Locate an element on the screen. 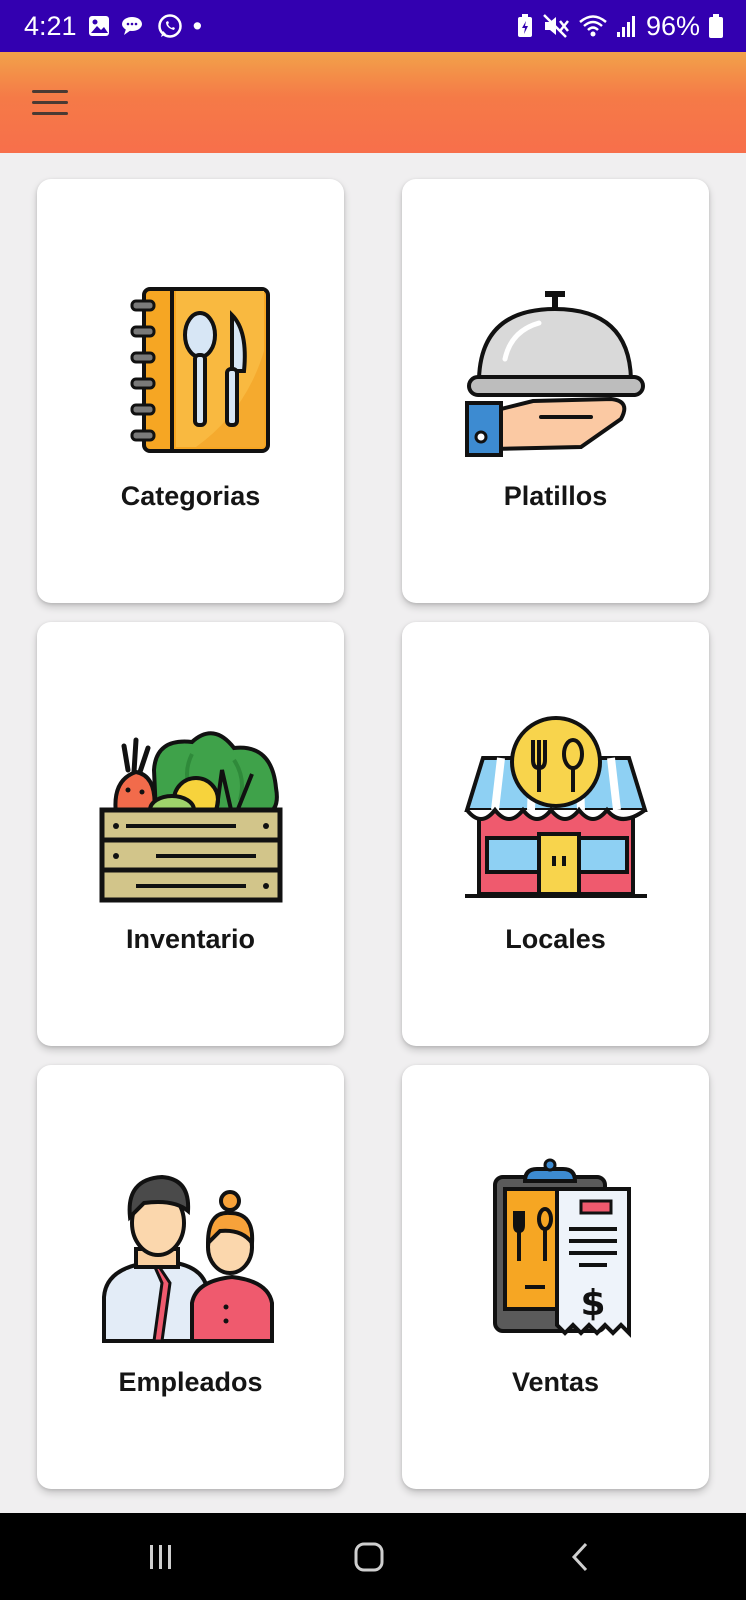 The width and height of the screenshot is (746, 1600). back-icon is located at coordinates (580, 1557).